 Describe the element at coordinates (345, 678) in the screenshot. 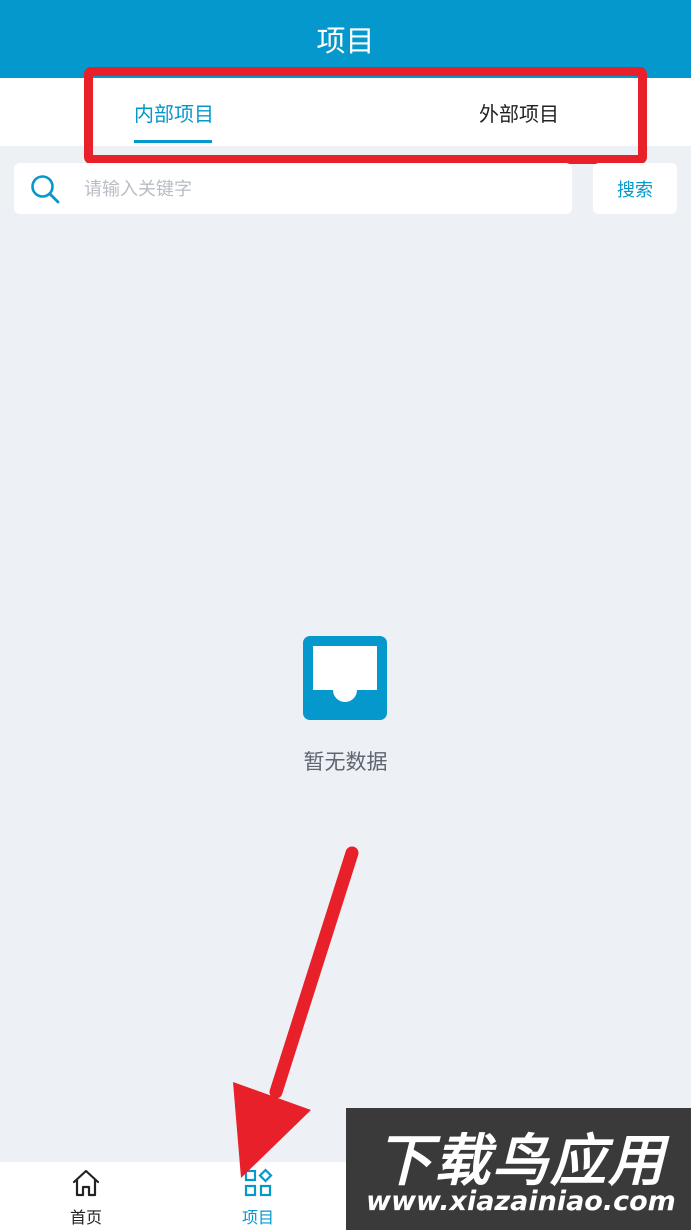

I see `empty-inbox-icon` at that location.